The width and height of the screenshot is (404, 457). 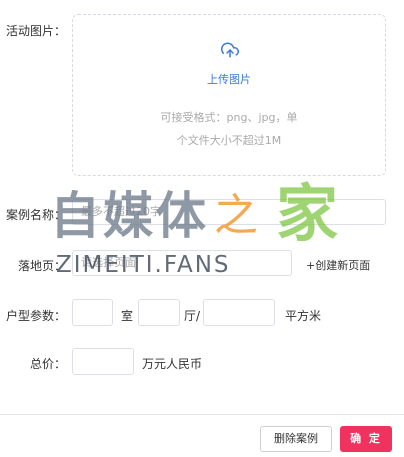 What do you see at coordinates (192, 316) in the screenshot?
I see `hall-unit: 厅/` at bounding box center [192, 316].